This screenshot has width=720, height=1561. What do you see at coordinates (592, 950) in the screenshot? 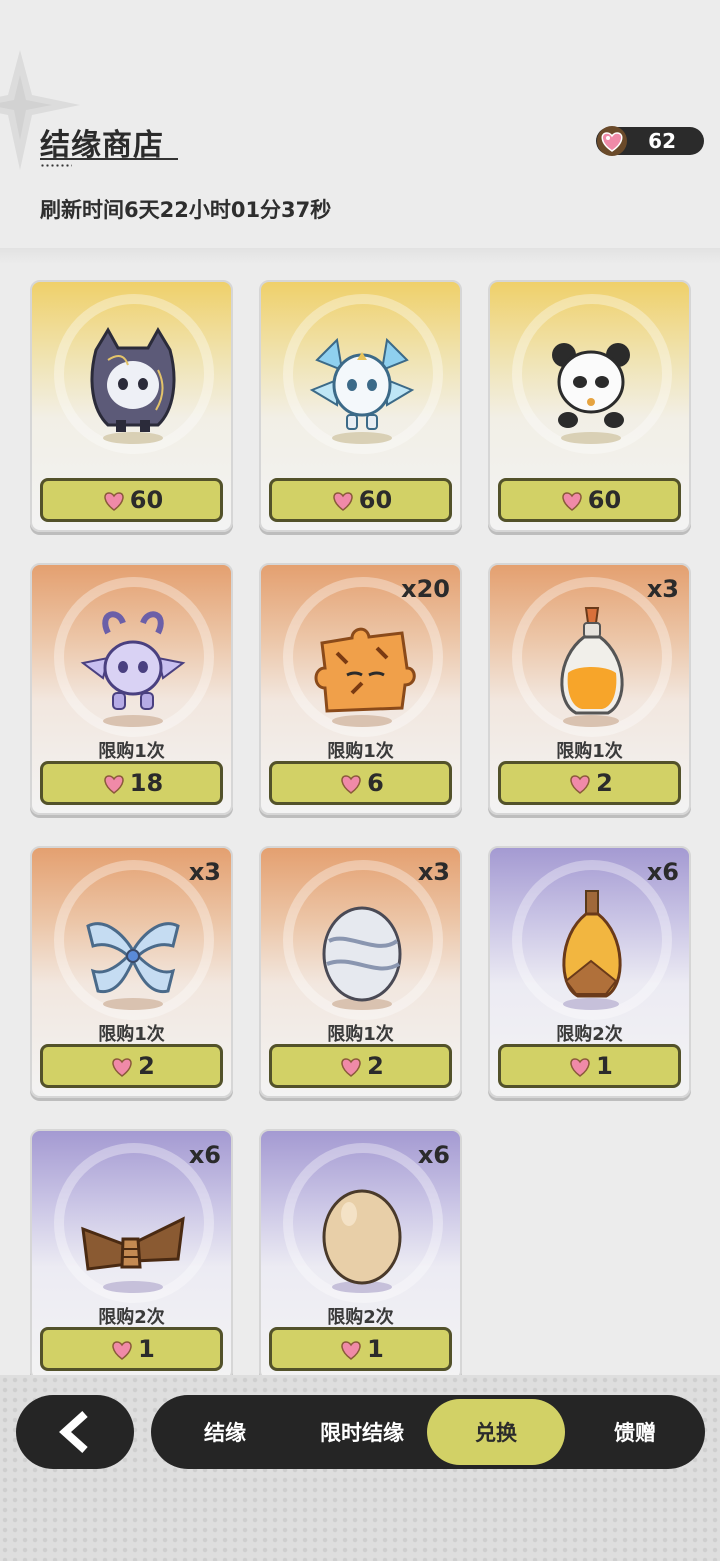
I see `bronze-potion-bottle-icon` at bounding box center [592, 950].